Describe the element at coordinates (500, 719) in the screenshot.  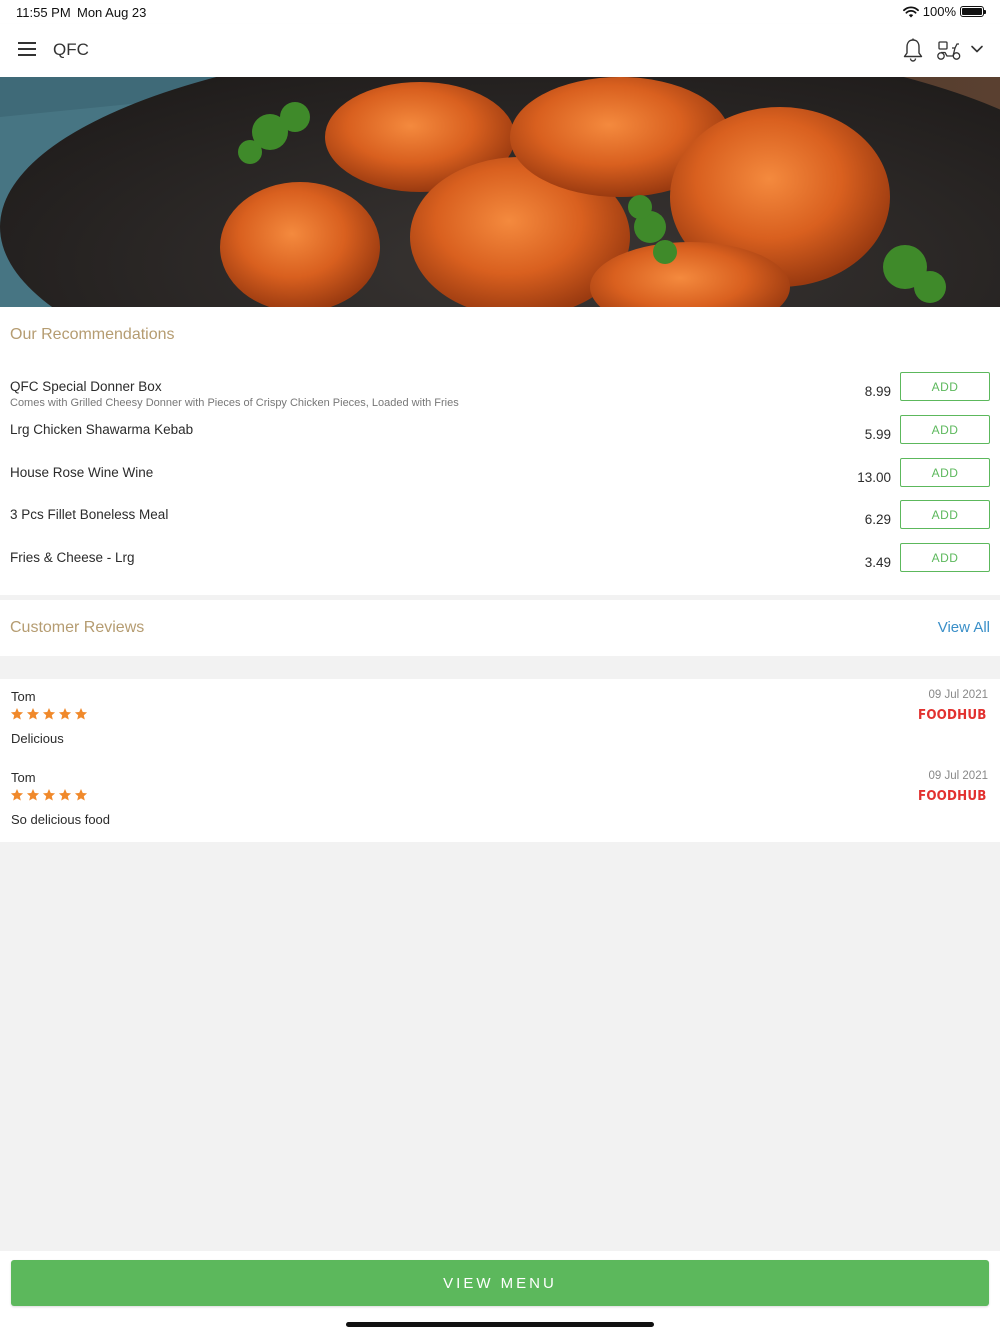
I see `review-item: Tom Delicious 09 Jul 2021 FOODHUB` at that location.